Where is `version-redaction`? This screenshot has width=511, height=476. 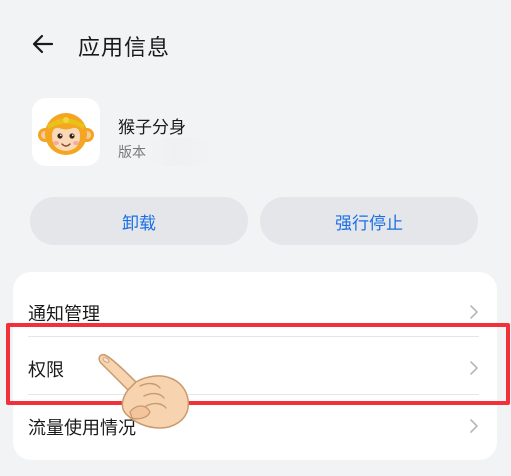 version-redaction is located at coordinates (181, 152).